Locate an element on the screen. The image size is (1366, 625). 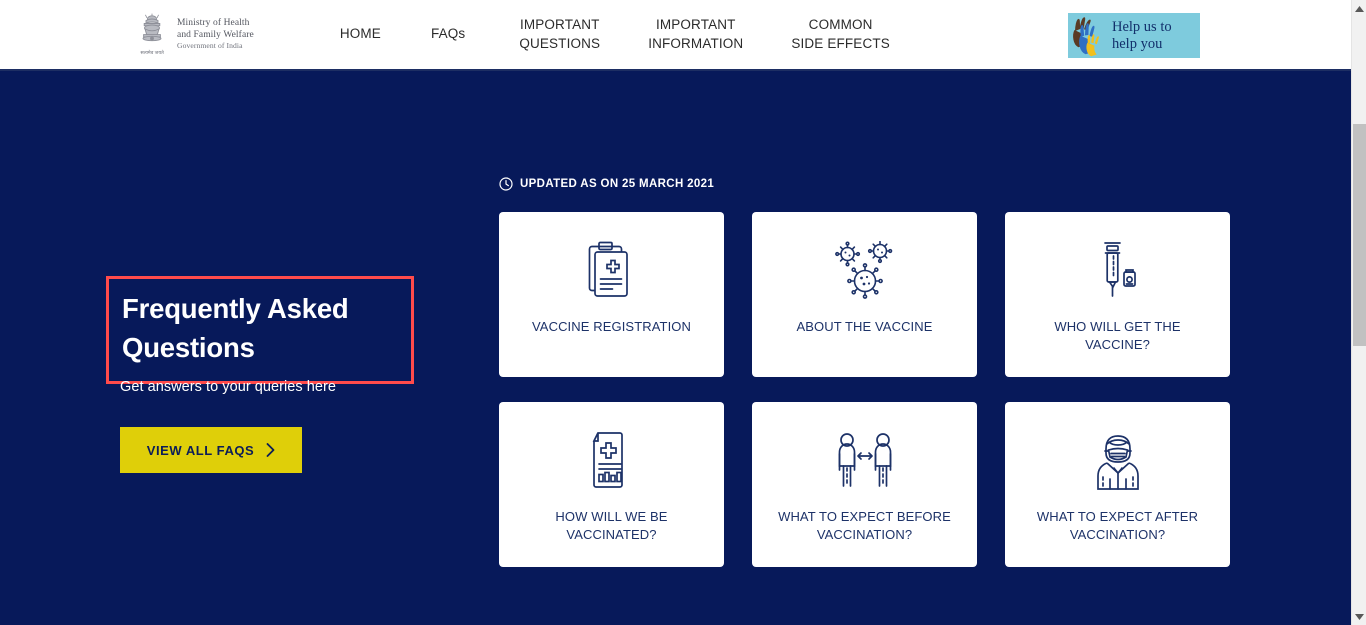
clipboard-medical-icon is located at coordinates (612, 271).